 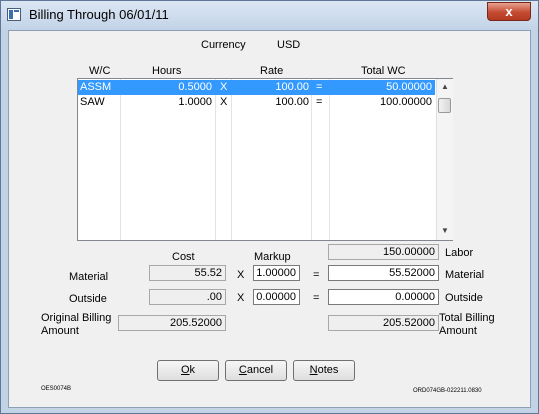 What do you see at coordinates (256, 87) in the screenshot?
I see `grid-row: ASSM 0.5000 X 100.00 = 50.00000` at bounding box center [256, 87].